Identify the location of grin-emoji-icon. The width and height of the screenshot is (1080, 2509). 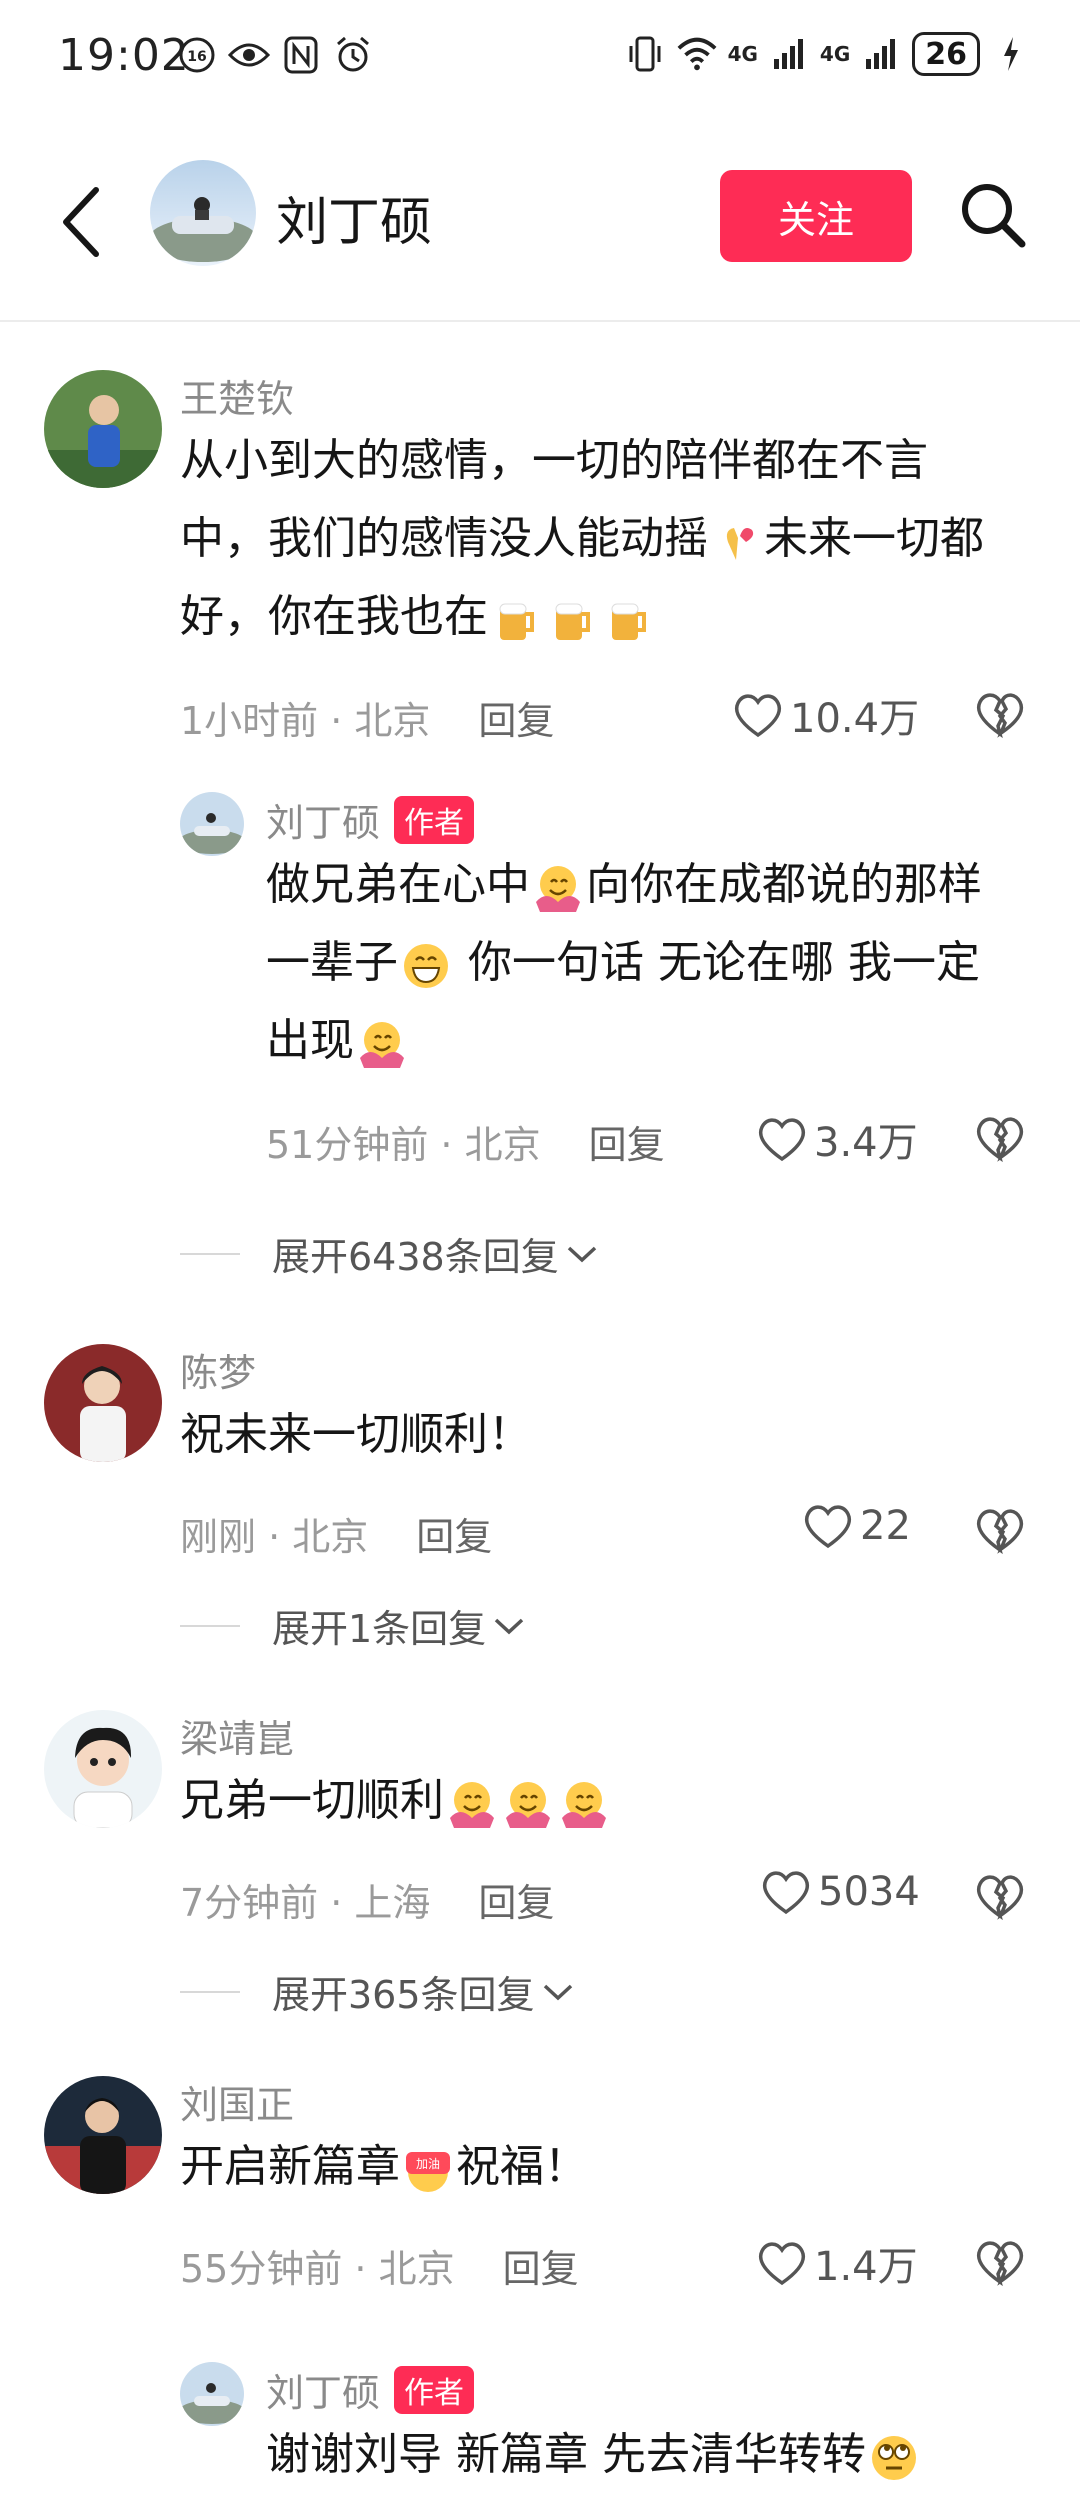
(426, 965).